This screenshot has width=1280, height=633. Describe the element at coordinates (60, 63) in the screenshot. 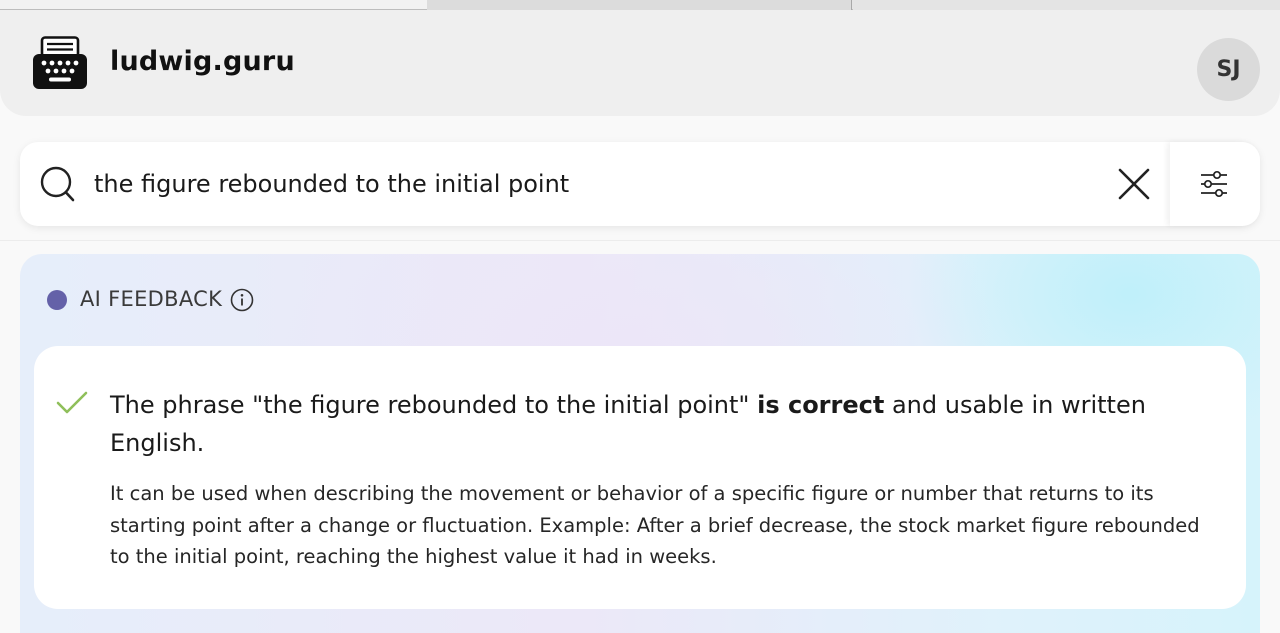

I see `typewriter-icon` at that location.